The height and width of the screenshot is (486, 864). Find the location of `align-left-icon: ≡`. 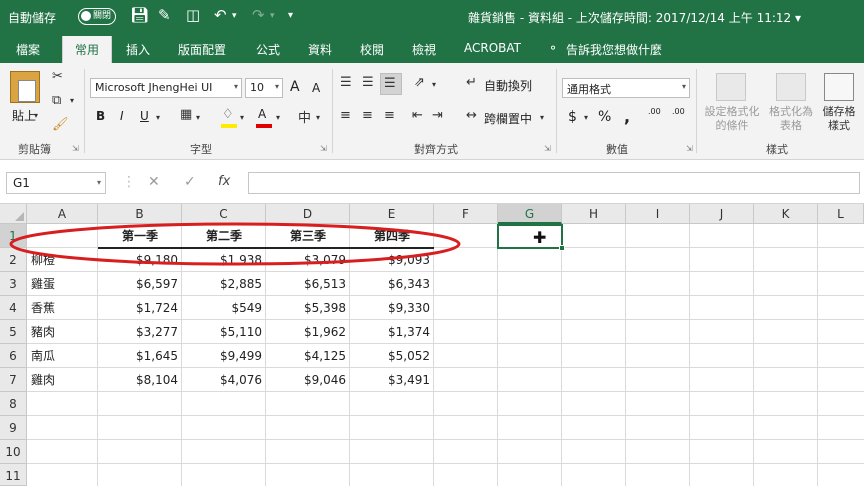

align-left-icon: ≡ is located at coordinates (345, 115).